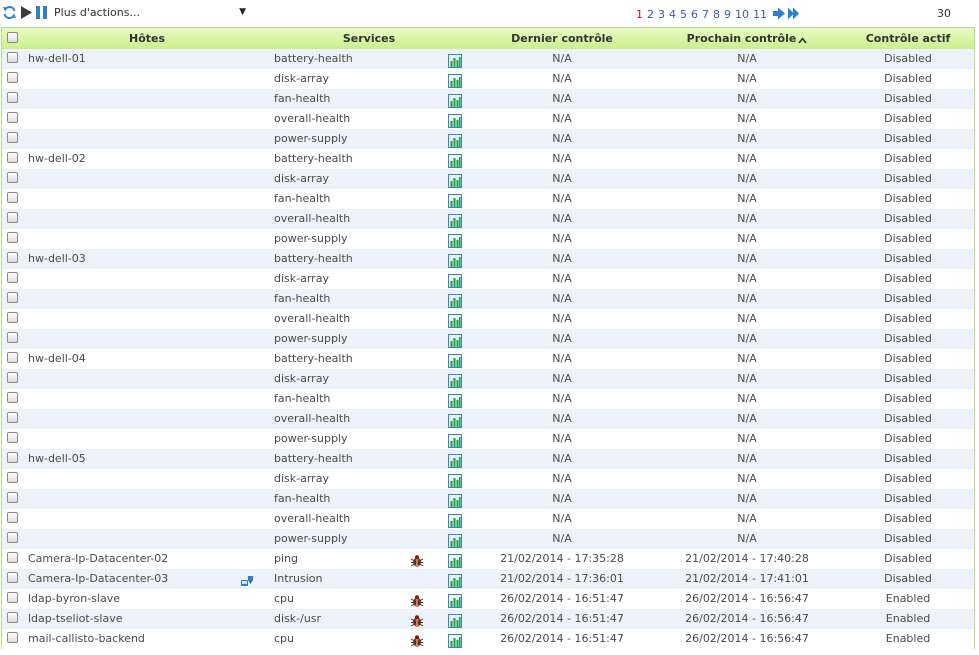  I want to click on host-name: hw-dell-05, so click(57, 459).